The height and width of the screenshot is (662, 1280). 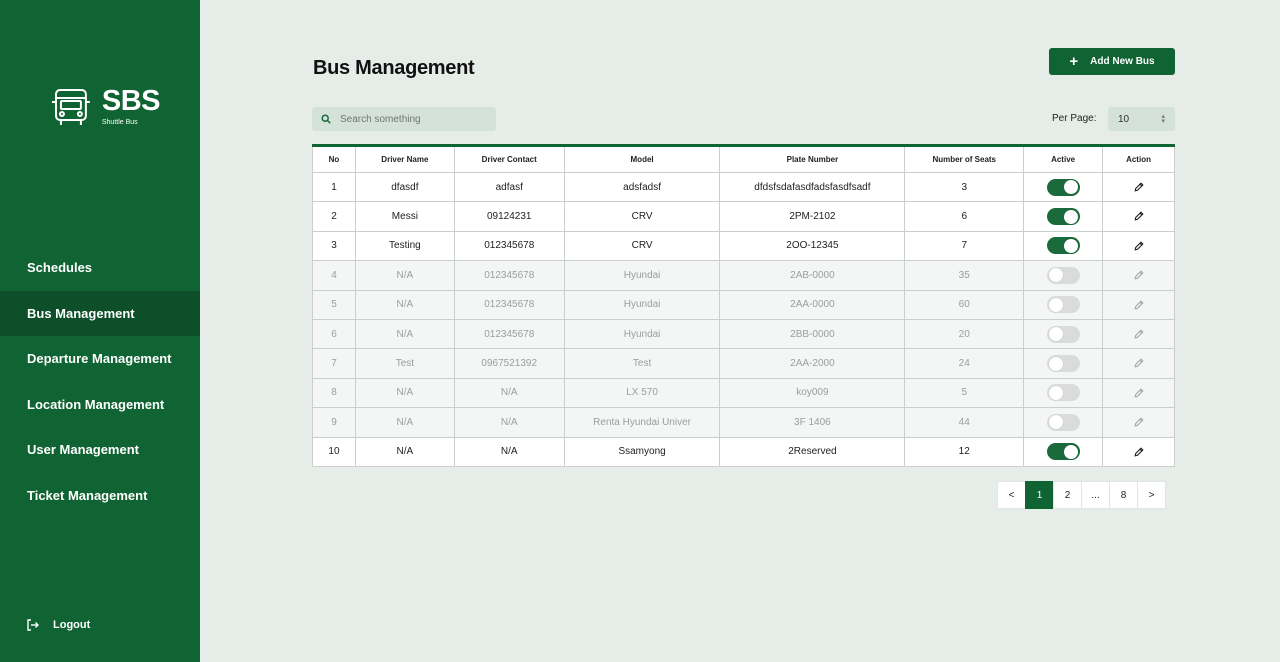 What do you see at coordinates (509, 216) in the screenshot?
I see `cell-driver-contact: 09124231` at bounding box center [509, 216].